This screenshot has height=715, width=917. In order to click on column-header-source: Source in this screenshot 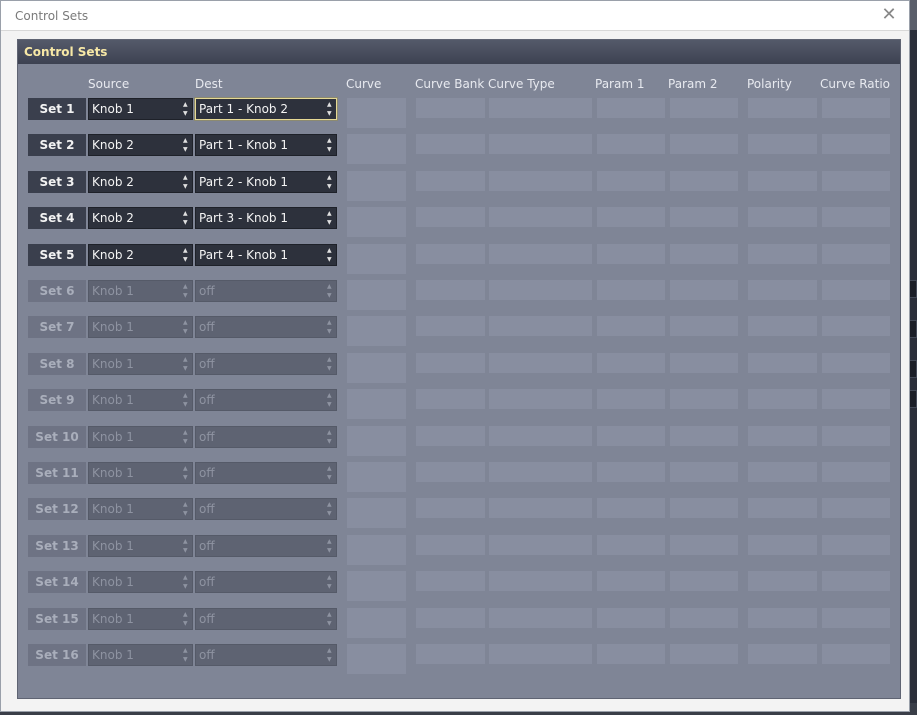, I will do `click(109, 84)`.